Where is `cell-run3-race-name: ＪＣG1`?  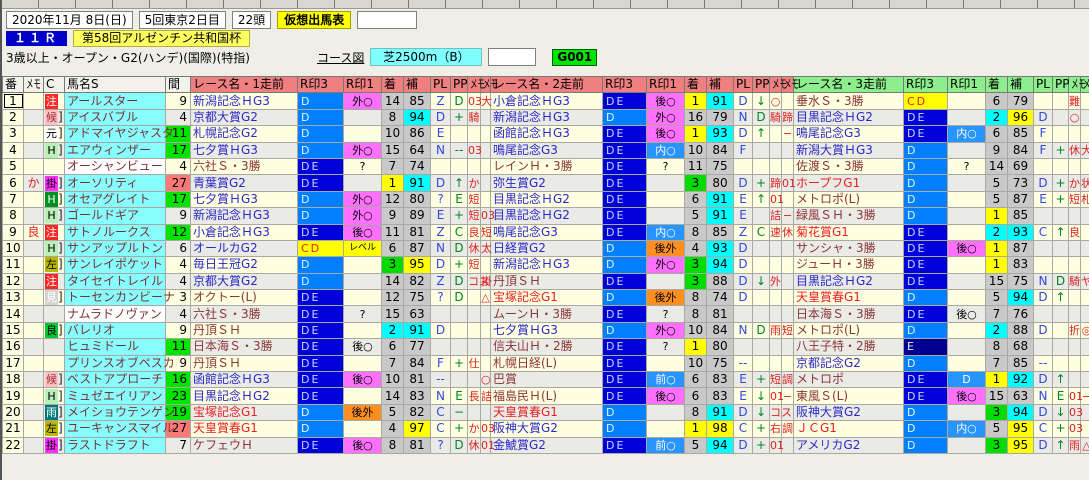
cell-run3-race-name: ＪＣG1 is located at coordinates (848, 429).